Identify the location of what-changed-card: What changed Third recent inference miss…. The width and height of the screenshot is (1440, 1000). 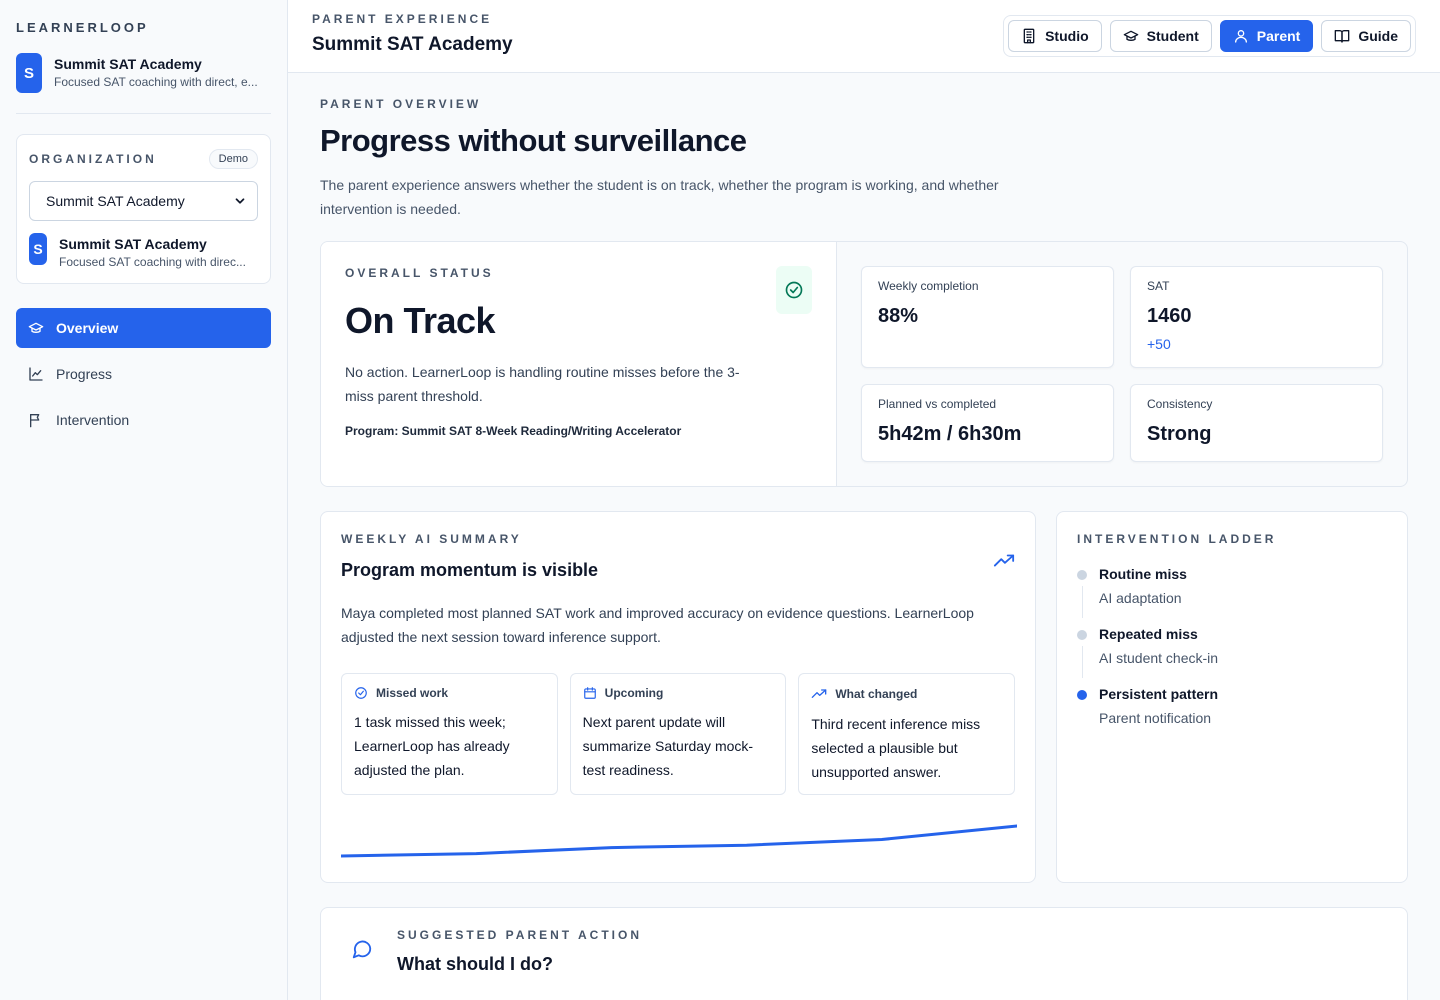
(907, 734).